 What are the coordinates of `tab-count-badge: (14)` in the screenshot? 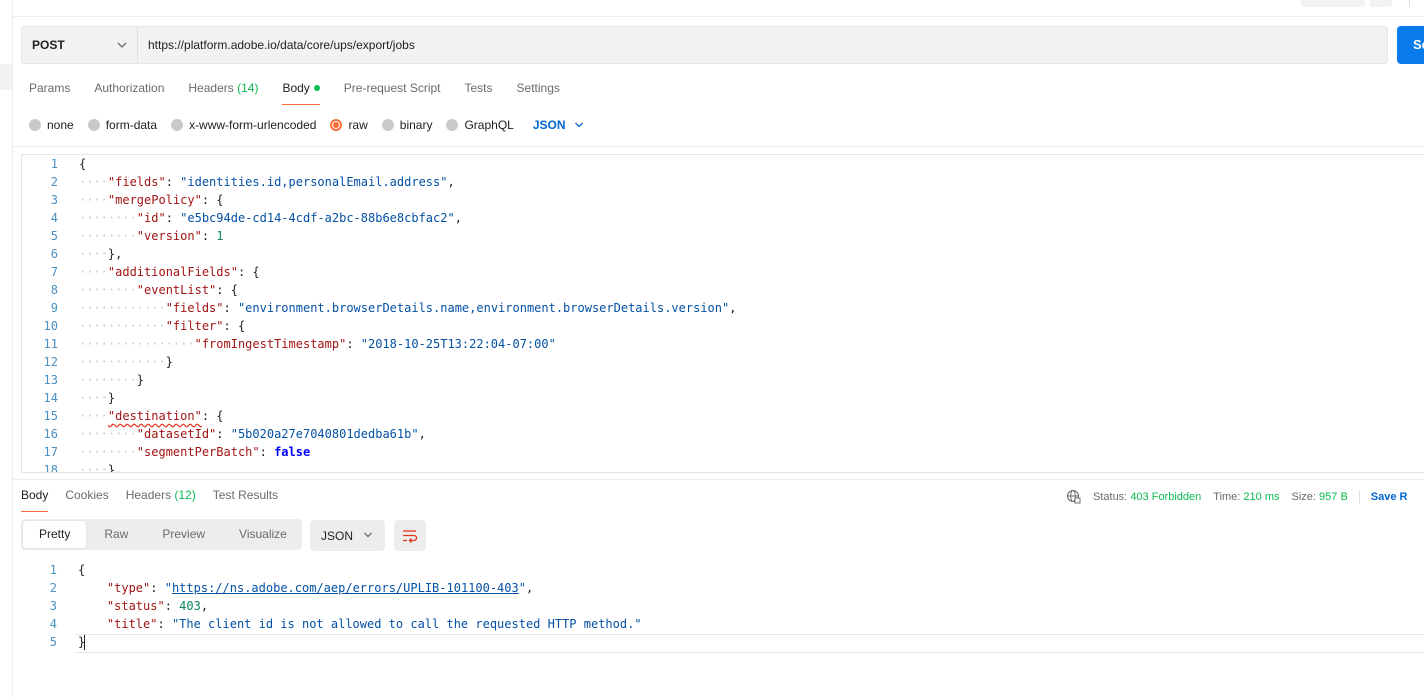 It's located at (248, 88).